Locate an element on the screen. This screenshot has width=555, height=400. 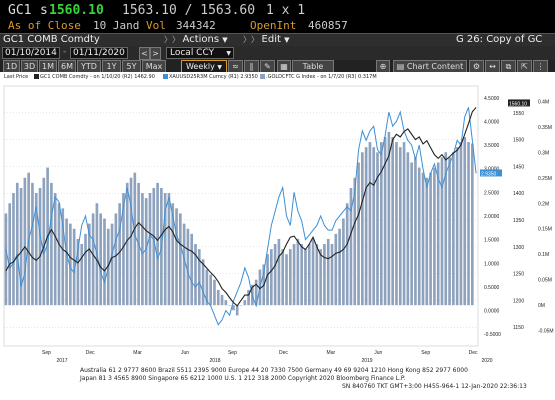
chart-content-icon: ▤ is located at coordinates (401, 66).